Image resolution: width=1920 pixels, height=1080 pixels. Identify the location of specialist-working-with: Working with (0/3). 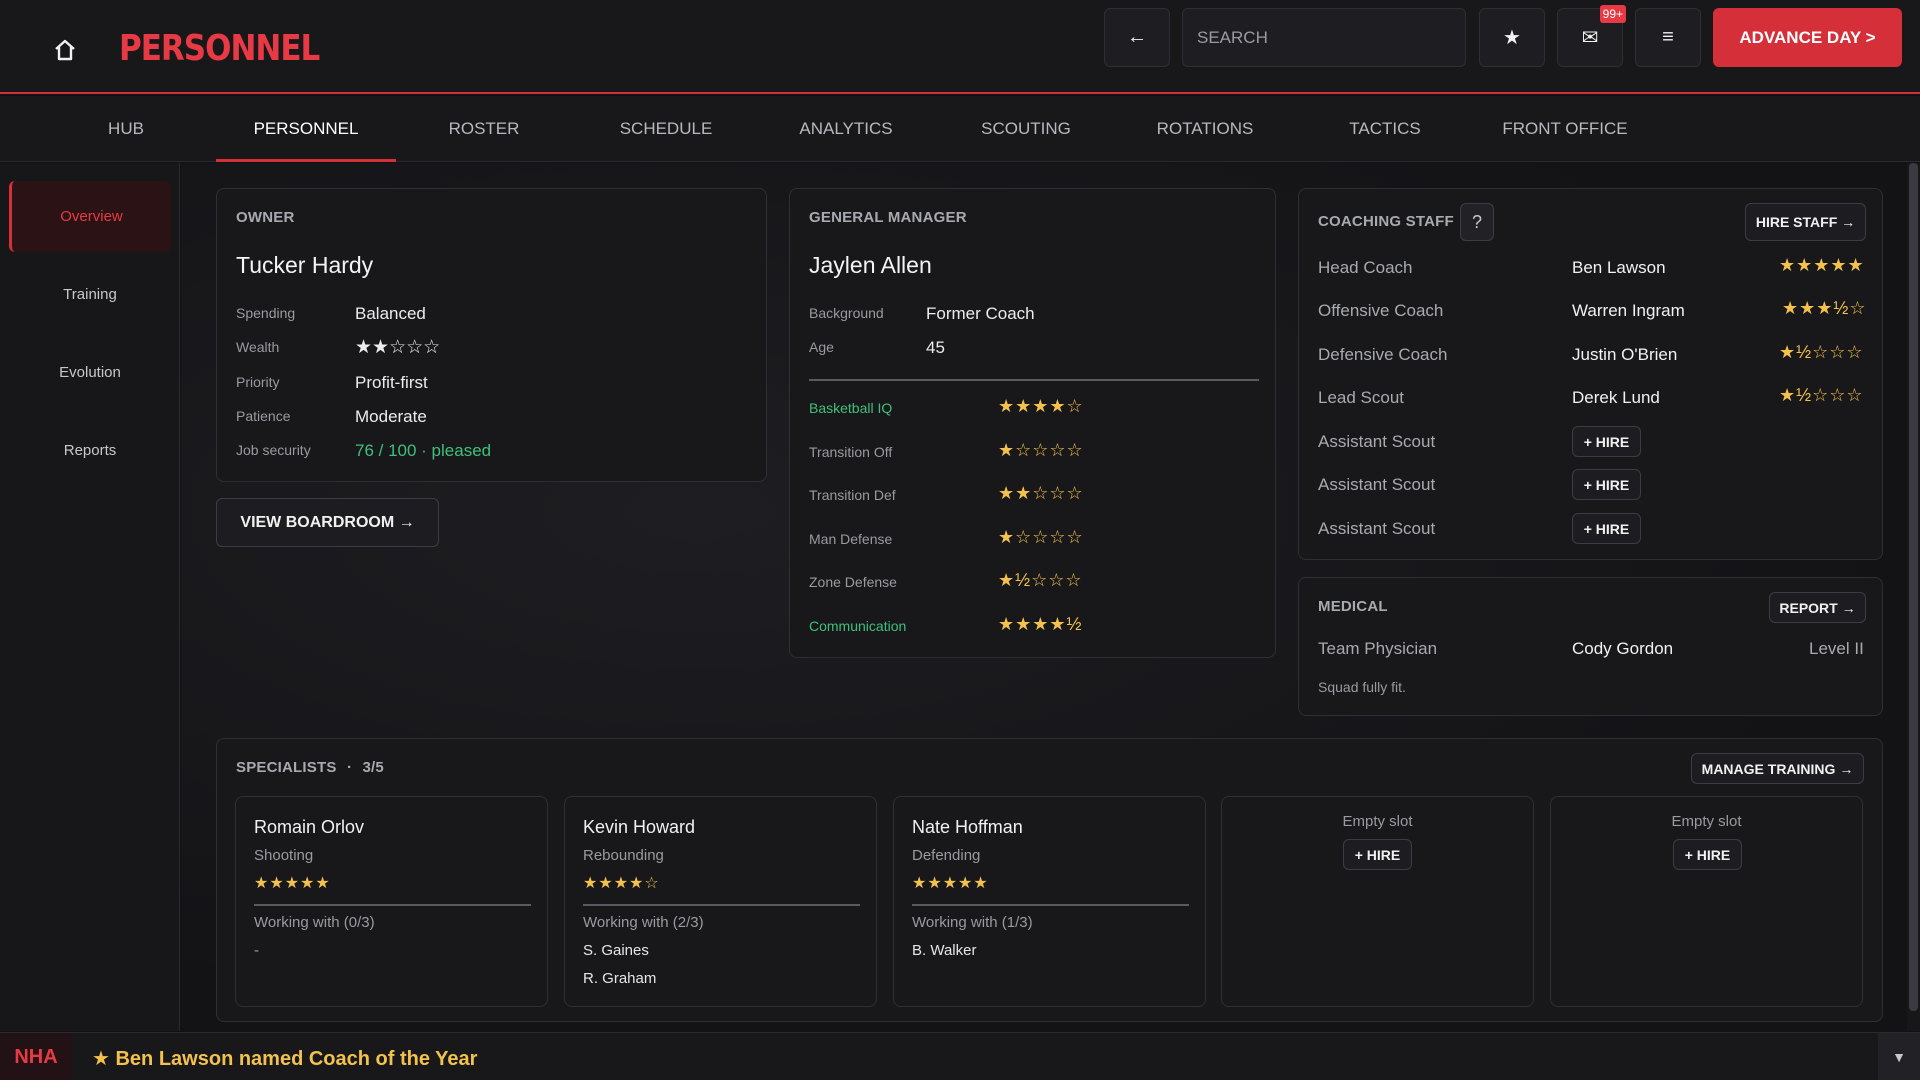
(314, 922).